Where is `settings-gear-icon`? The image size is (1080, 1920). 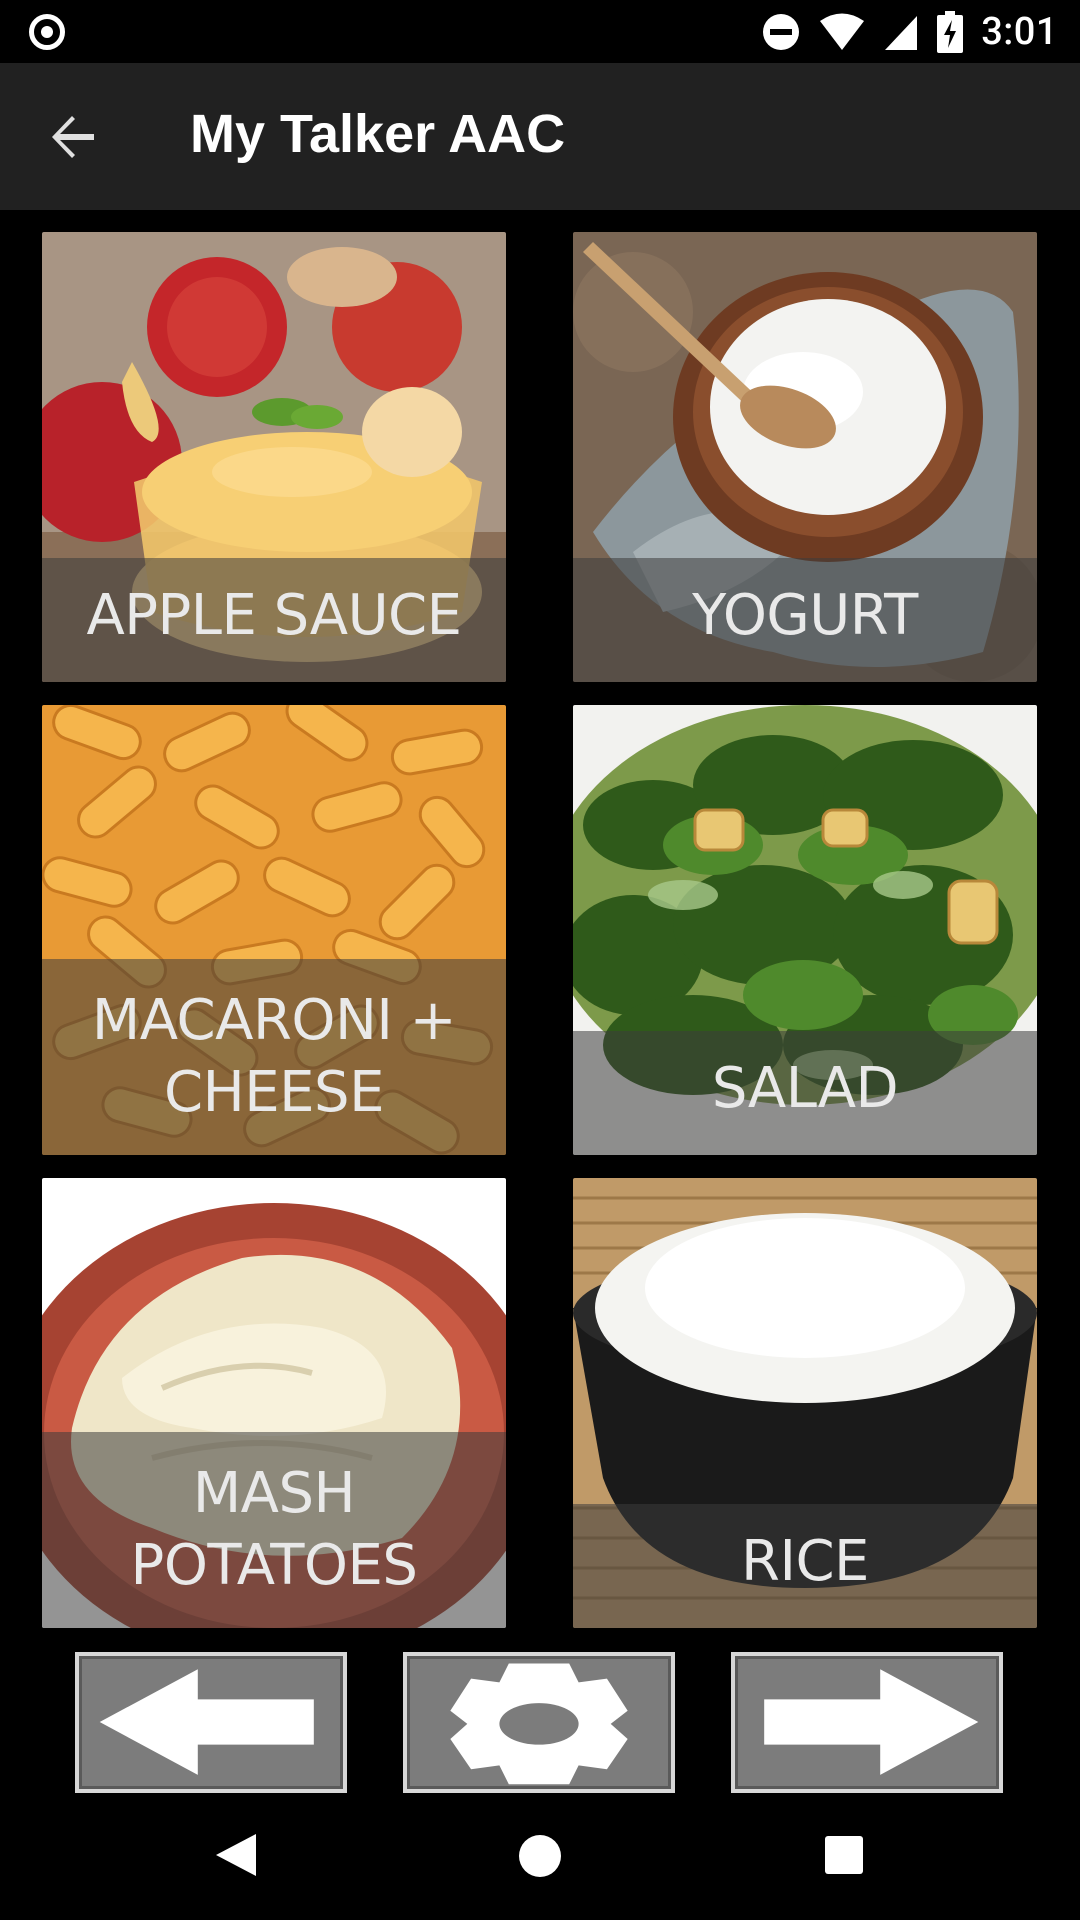 settings-gear-icon is located at coordinates (539, 1724).